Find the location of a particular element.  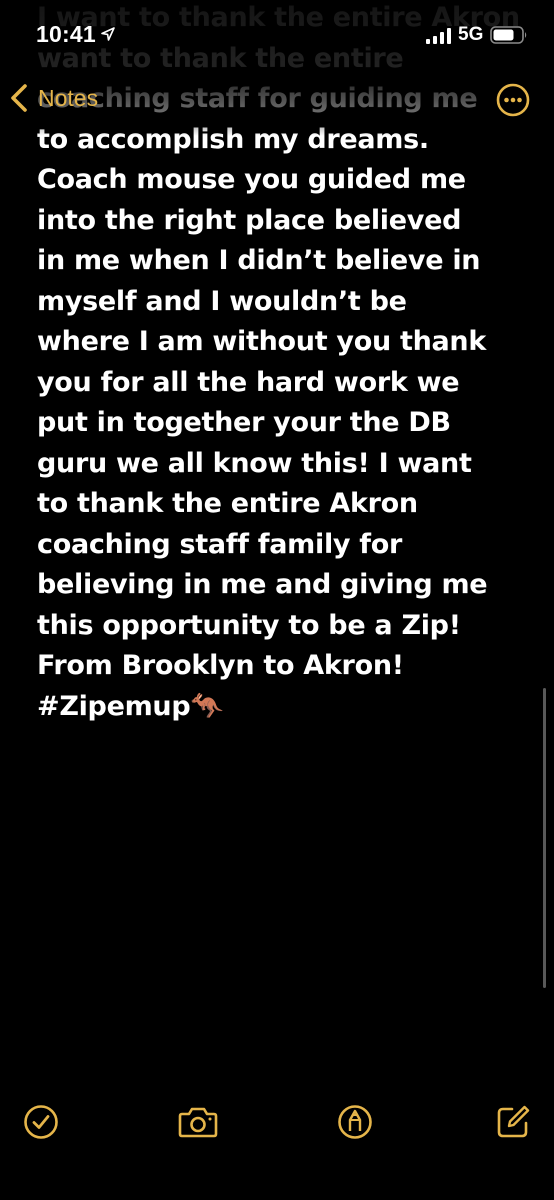

chevron-left-icon is located at coordinates (19, 98).